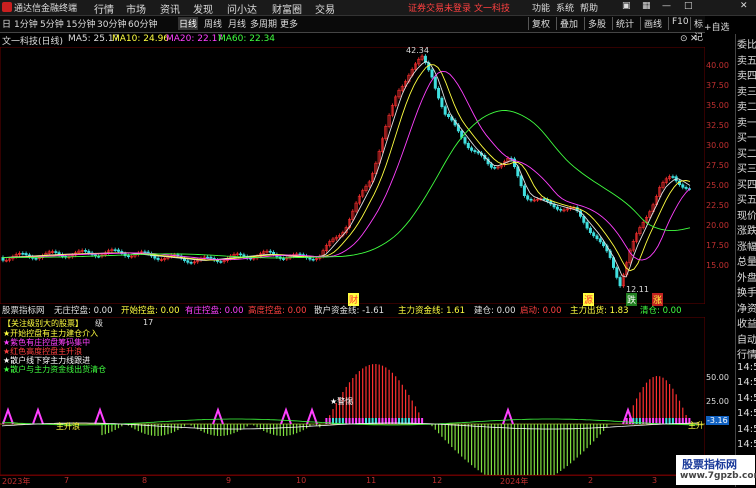 The height and width of the screenshot is (488, 756). I want to click on period-monthly: 月线, so click(237, 23).